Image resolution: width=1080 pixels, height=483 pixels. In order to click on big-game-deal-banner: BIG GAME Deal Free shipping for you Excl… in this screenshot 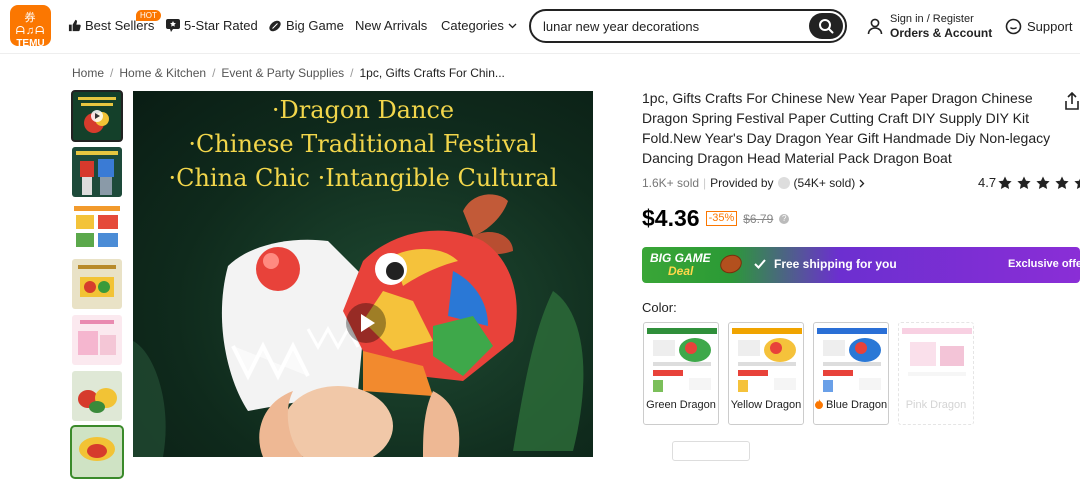, I will do `click(861, 265)`.